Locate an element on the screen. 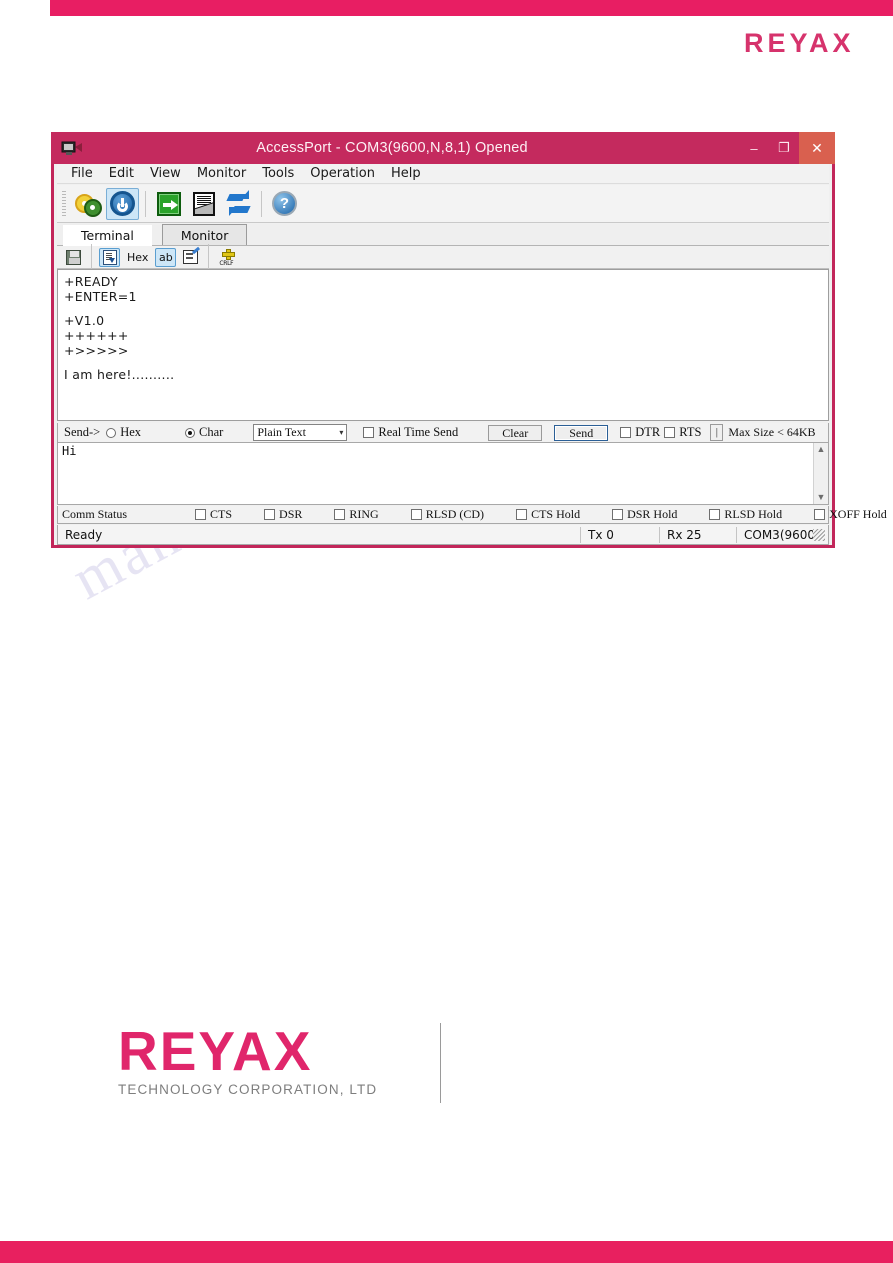  scroll-up-icon: ▲ is located at coordinates (821, 449).